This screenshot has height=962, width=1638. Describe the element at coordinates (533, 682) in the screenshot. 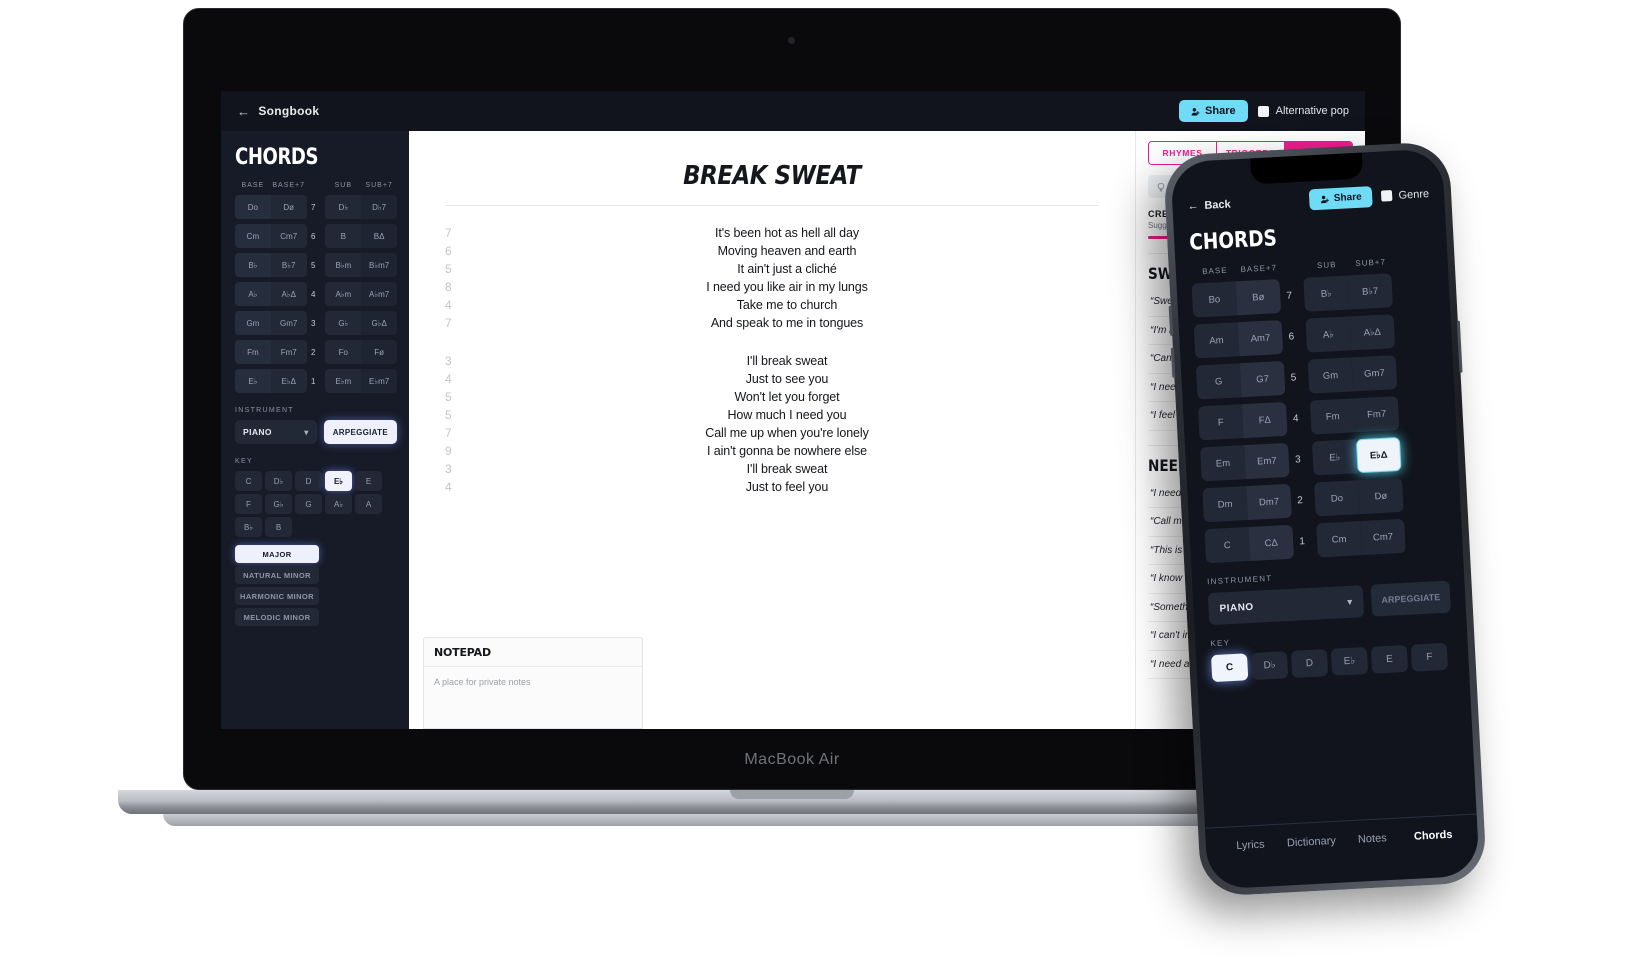

I see `notepad-input: A place for private notes` at that location.